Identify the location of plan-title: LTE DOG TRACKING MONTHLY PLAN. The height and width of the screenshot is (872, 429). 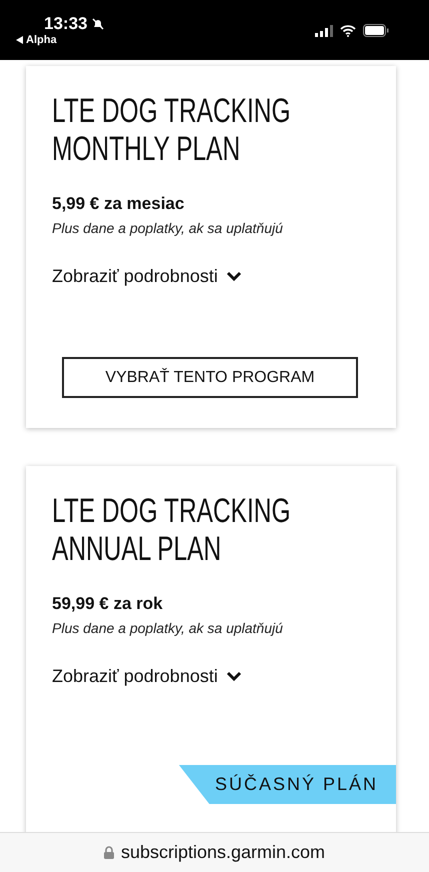
(172, 130).